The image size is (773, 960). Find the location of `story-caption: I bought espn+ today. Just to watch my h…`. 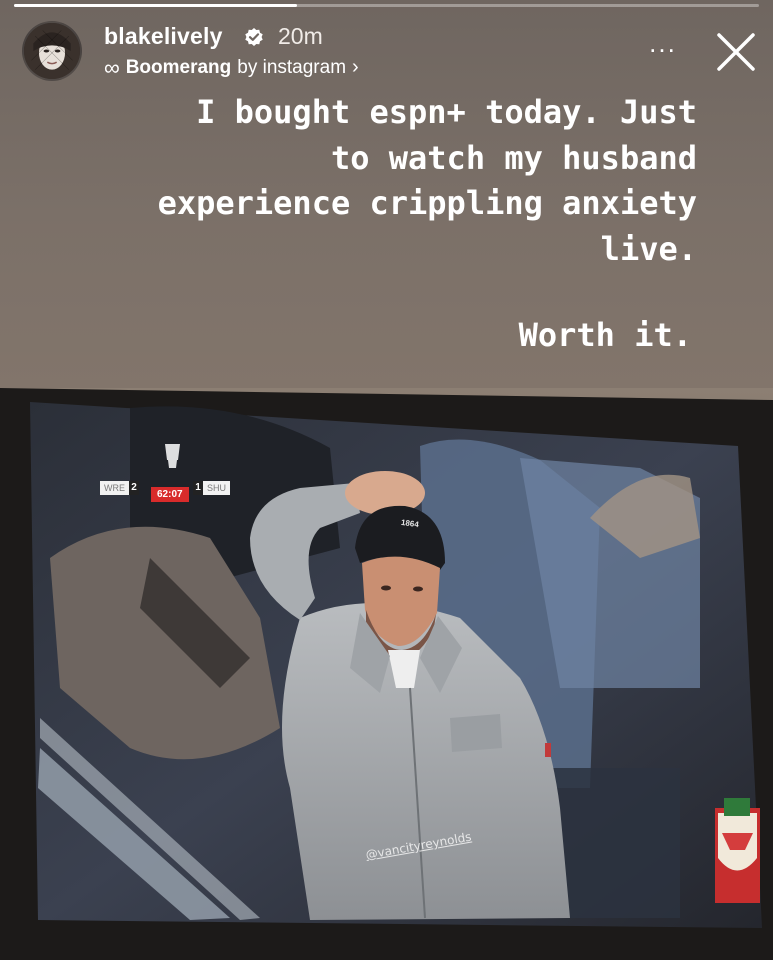

story-caption: I bought espn+ today. Just to watch my h… is located at coordinates (427, 180).